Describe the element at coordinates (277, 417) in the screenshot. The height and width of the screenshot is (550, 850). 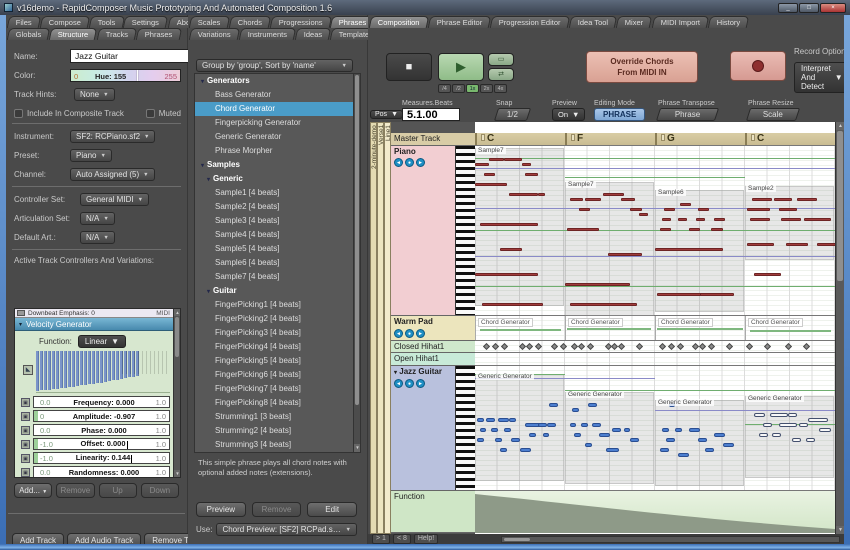
I see `list-item-strumming1-3-beats-: Strumming1 [3 beats]` at that location.